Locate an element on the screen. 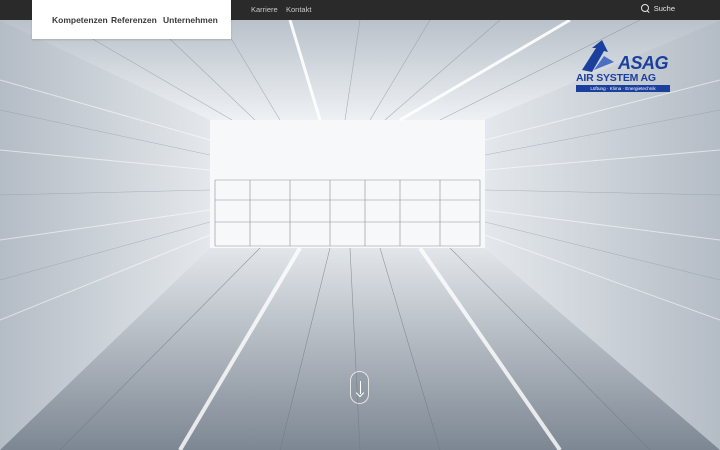  arrow-down-icon is located at coordinates (360, 387).